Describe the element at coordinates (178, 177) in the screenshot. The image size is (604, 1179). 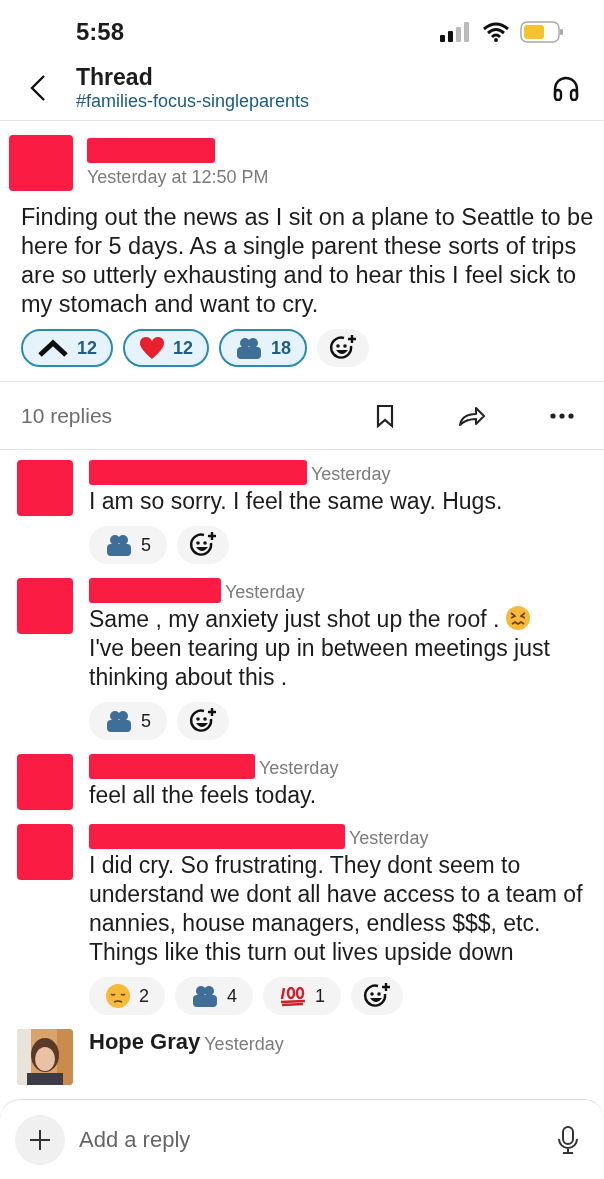
I see `timestamp: Yesterday at 12:50 PM` at that location.